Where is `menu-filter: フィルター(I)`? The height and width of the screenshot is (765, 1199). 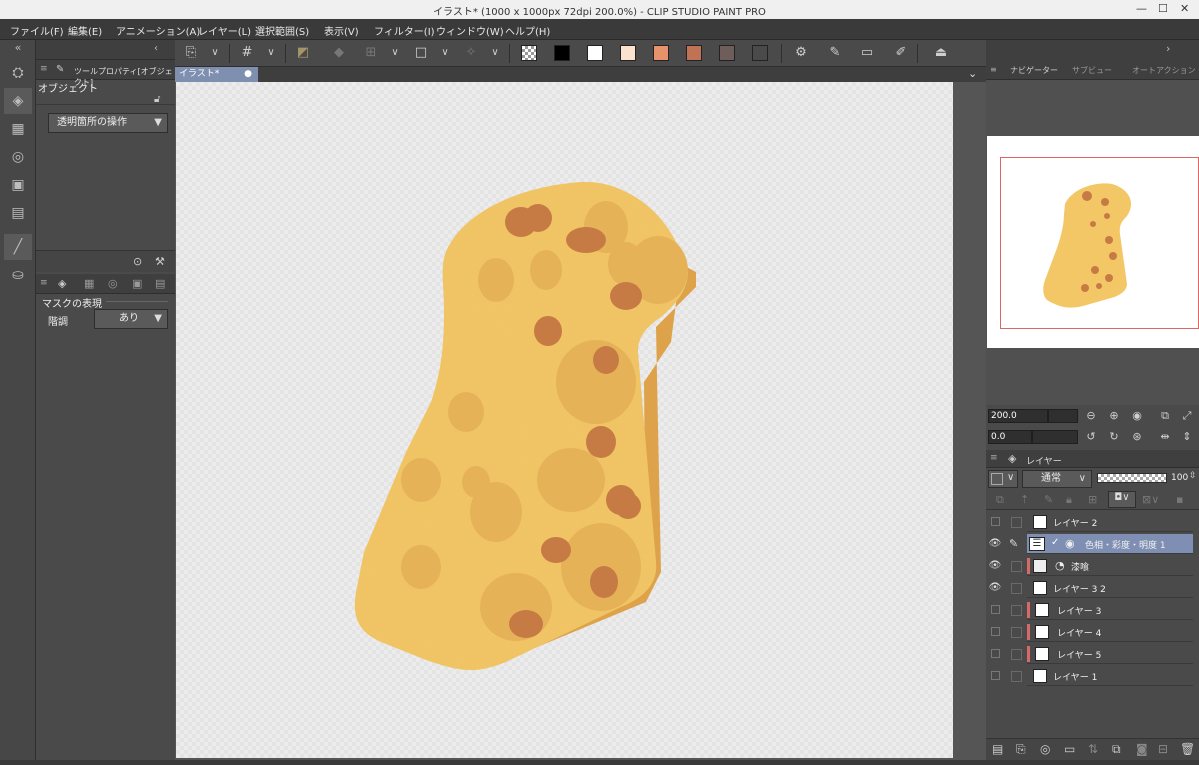
menu-filter: フィルター(I) is located at coordinates (404, 30).